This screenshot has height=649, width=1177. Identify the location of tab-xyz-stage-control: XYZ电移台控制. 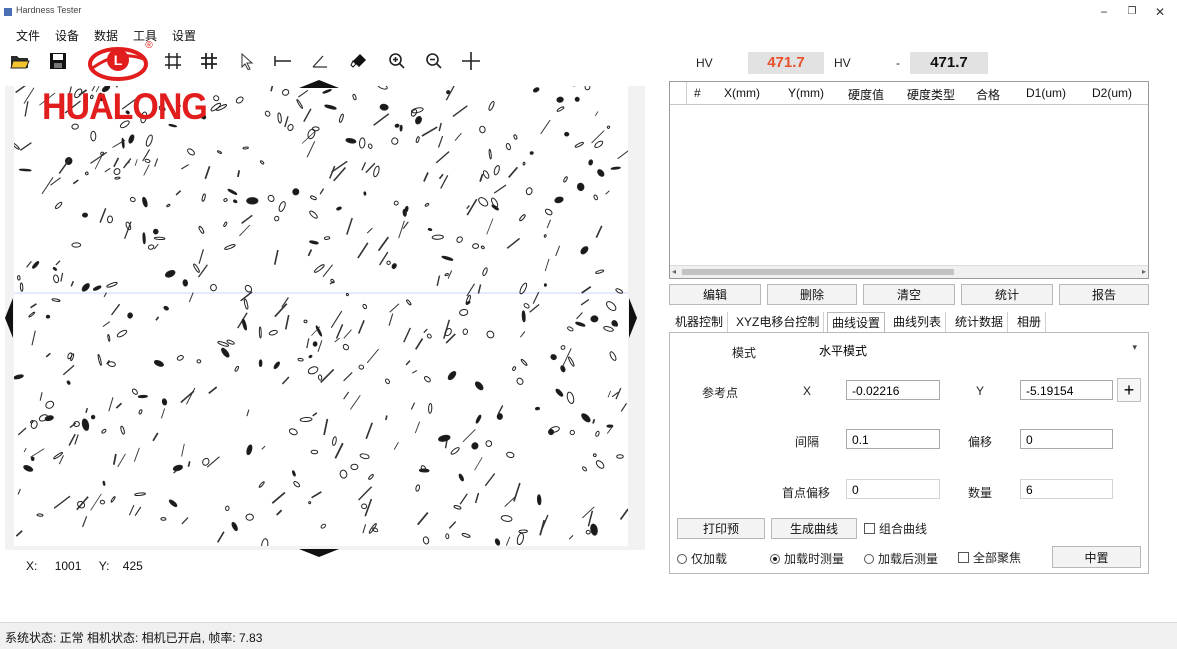
(778, 322).